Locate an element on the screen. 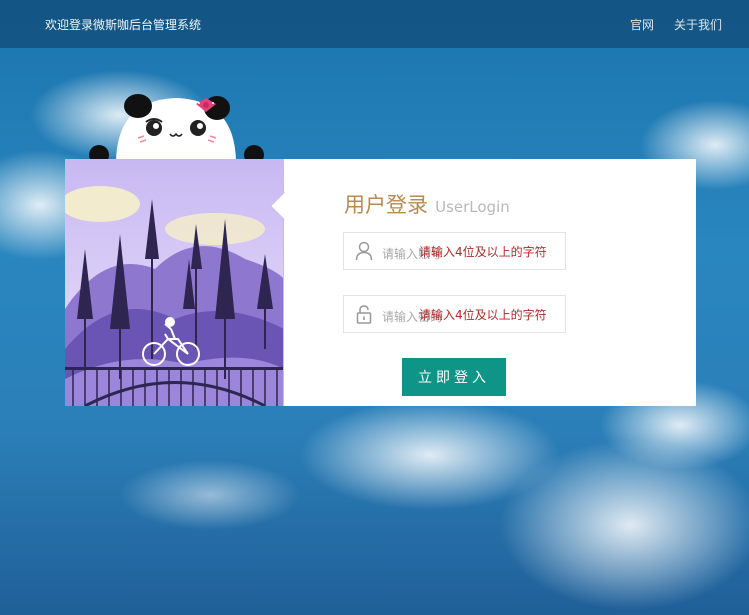 Image resolution: width=749 pixels, height=615 pixels. username-input is located at coordinates (454, 251).